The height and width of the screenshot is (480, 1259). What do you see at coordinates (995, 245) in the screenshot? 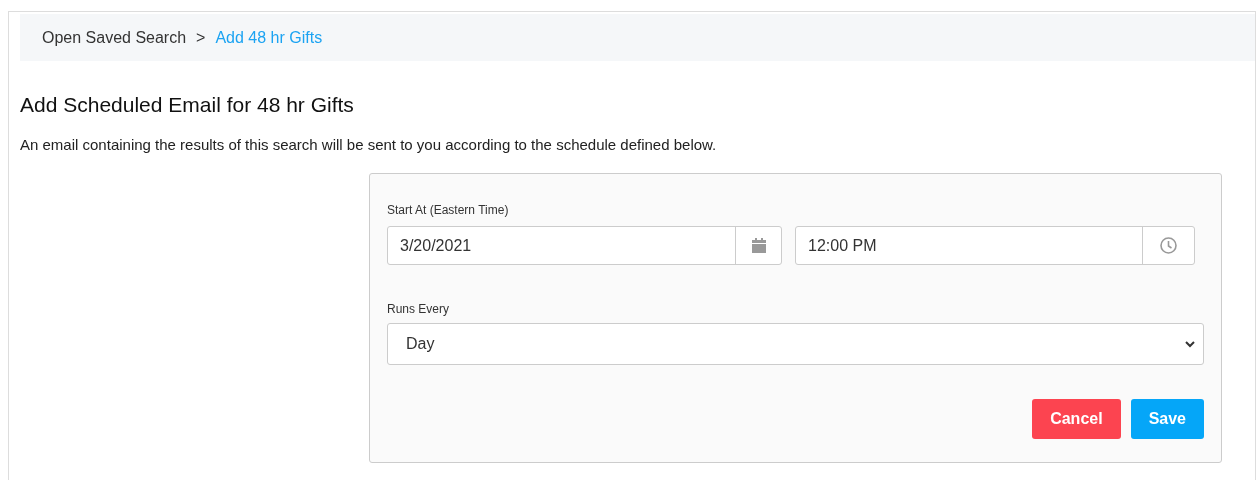
I see `time-field: 12:00 PM` at bounding box center [995, 245].